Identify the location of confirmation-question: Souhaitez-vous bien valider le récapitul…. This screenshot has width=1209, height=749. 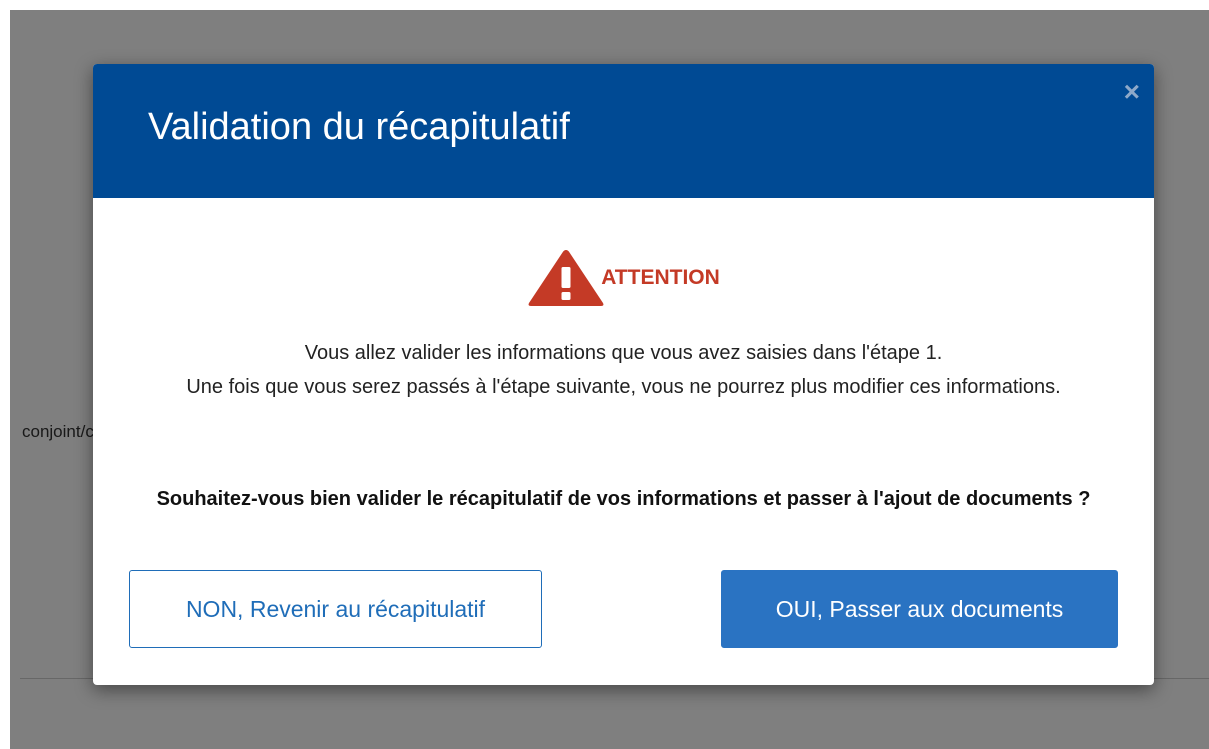
(623, 499).